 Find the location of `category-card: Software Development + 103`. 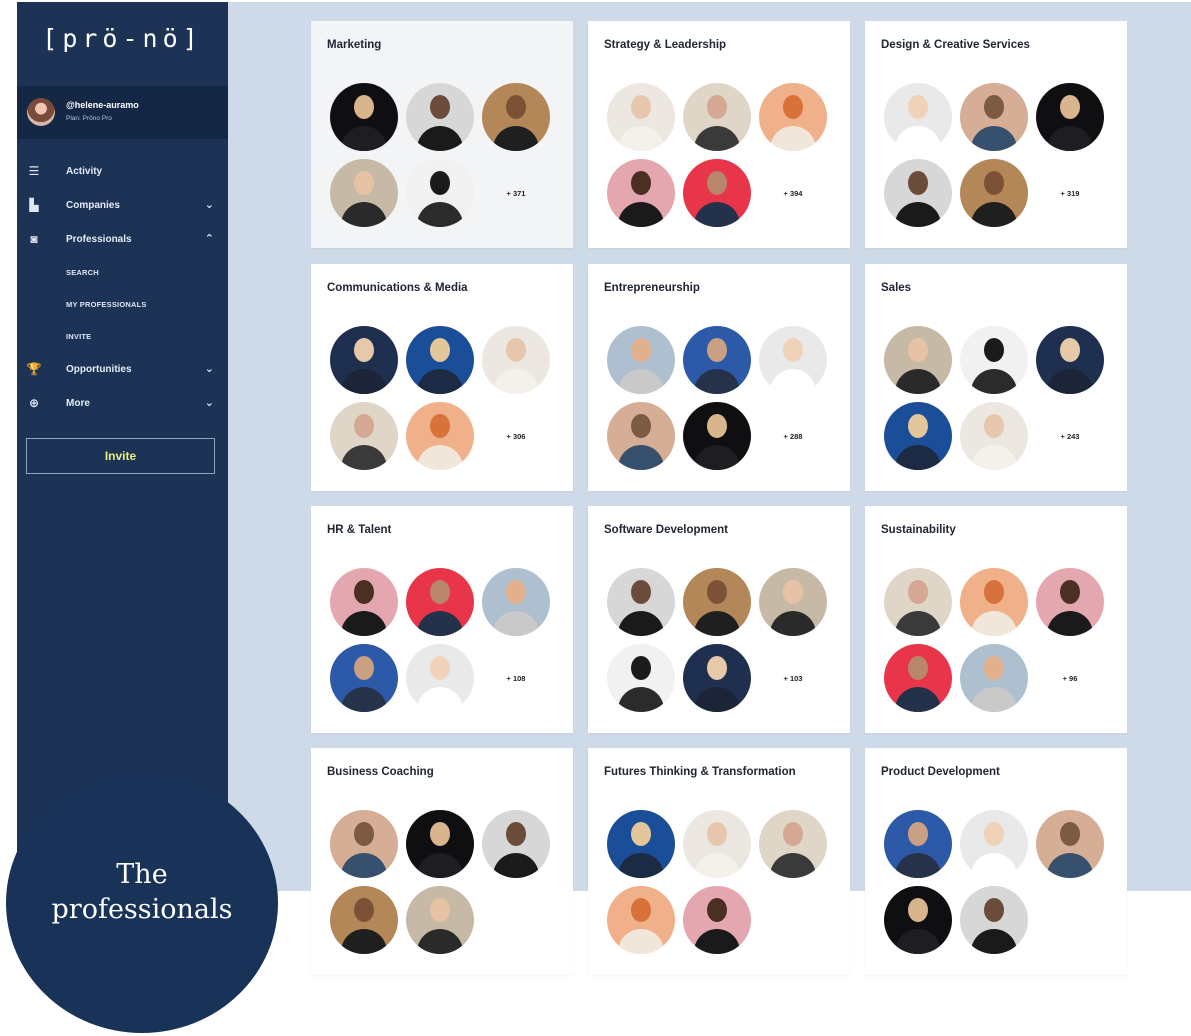

category-card: Software Development + 103 is located at coordinates (719, 619).